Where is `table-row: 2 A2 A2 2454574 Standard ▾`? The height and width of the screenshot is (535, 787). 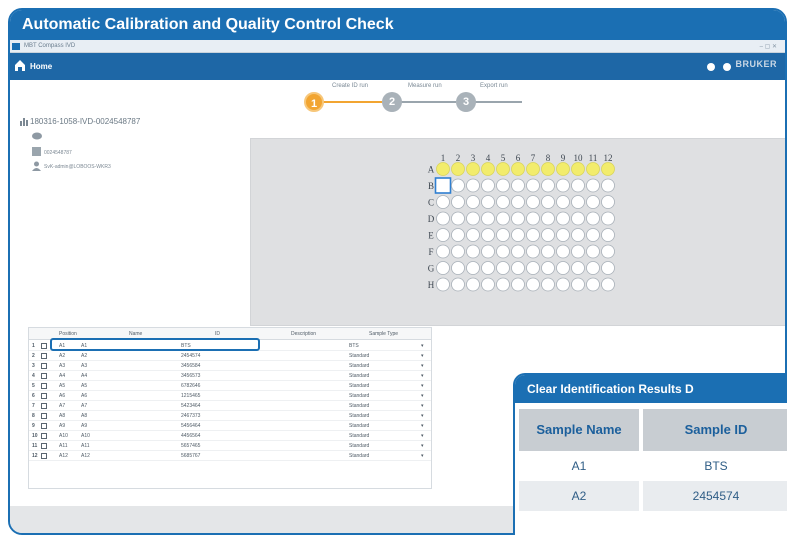 table-row: 2 A2 A2 2454574 Standard ▾ is located at coordinates (230, 356).